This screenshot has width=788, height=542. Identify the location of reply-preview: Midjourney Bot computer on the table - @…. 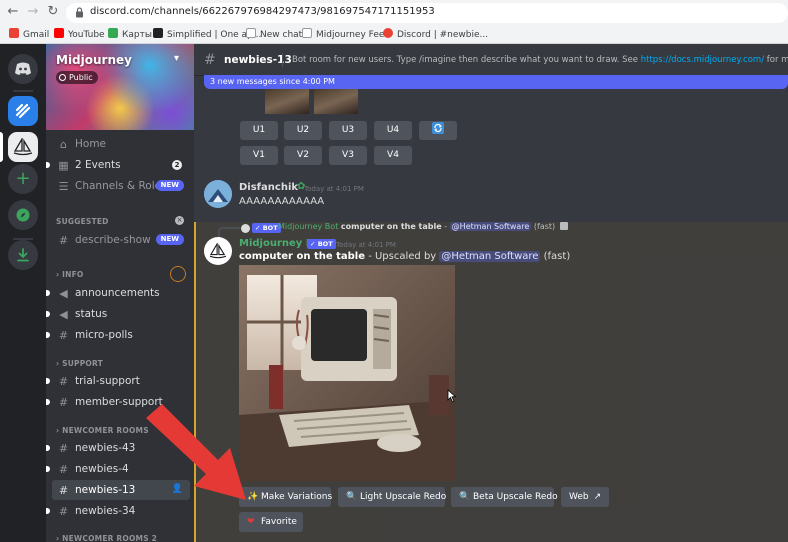
(423, 226).